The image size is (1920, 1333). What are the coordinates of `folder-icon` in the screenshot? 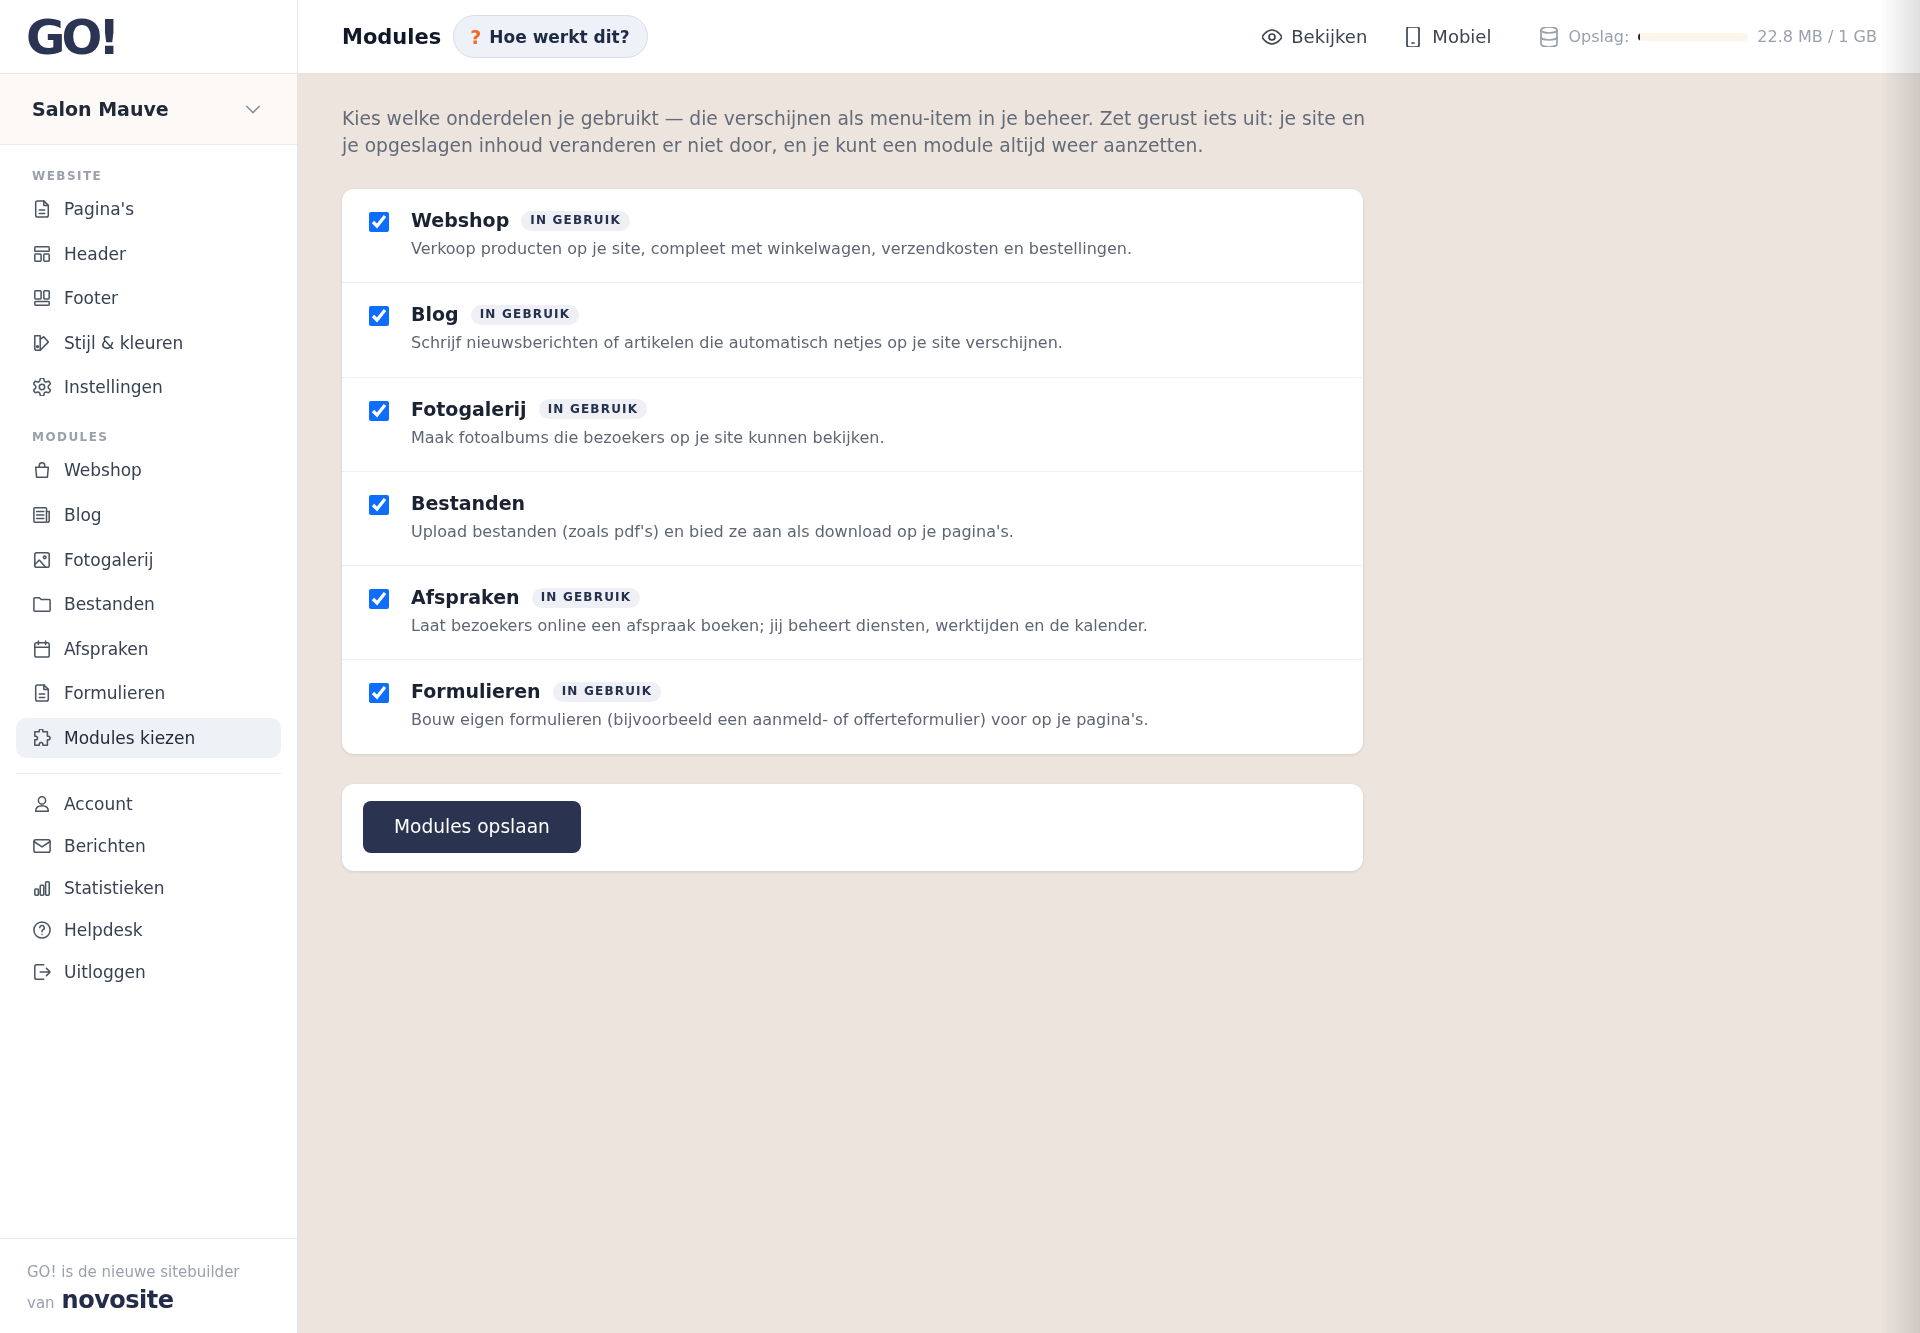 It's located at (42, 604).